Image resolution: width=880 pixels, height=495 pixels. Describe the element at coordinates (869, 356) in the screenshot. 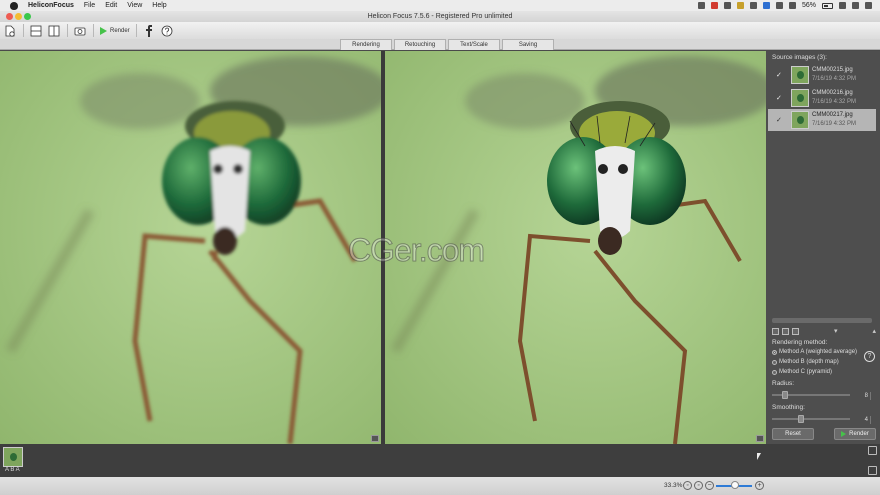

I see `method-help-button: ?` at that location.